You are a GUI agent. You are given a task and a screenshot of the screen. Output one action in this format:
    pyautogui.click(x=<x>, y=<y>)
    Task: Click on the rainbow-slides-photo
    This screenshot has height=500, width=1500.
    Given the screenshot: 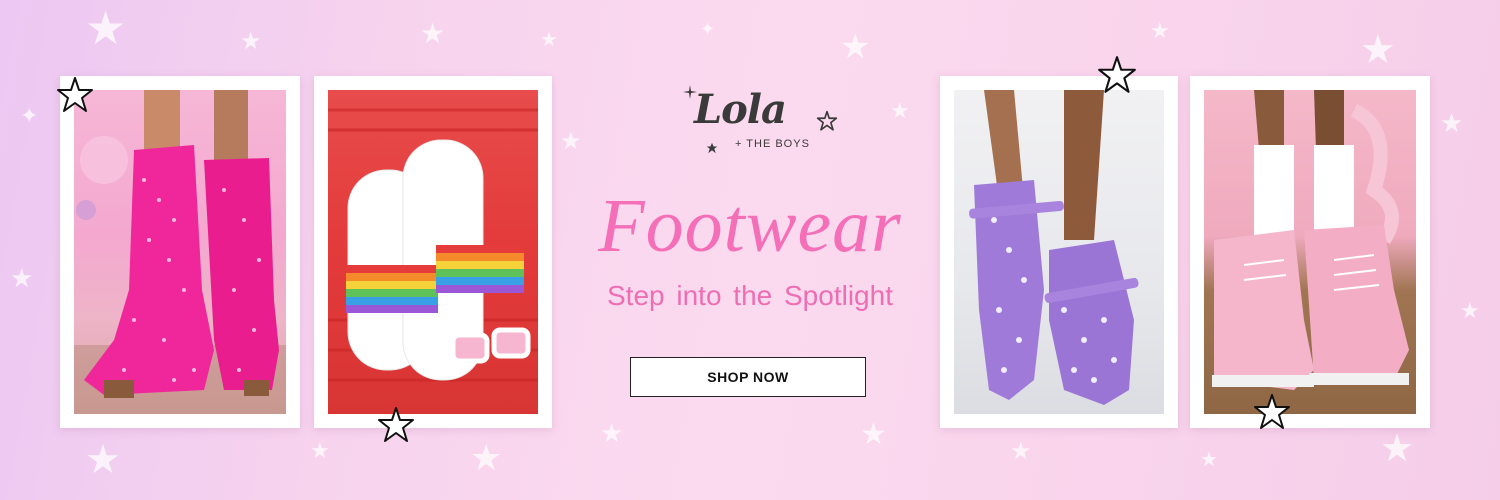 What is the action you would take?
    pyautogui.click(x=433, y=252)
    